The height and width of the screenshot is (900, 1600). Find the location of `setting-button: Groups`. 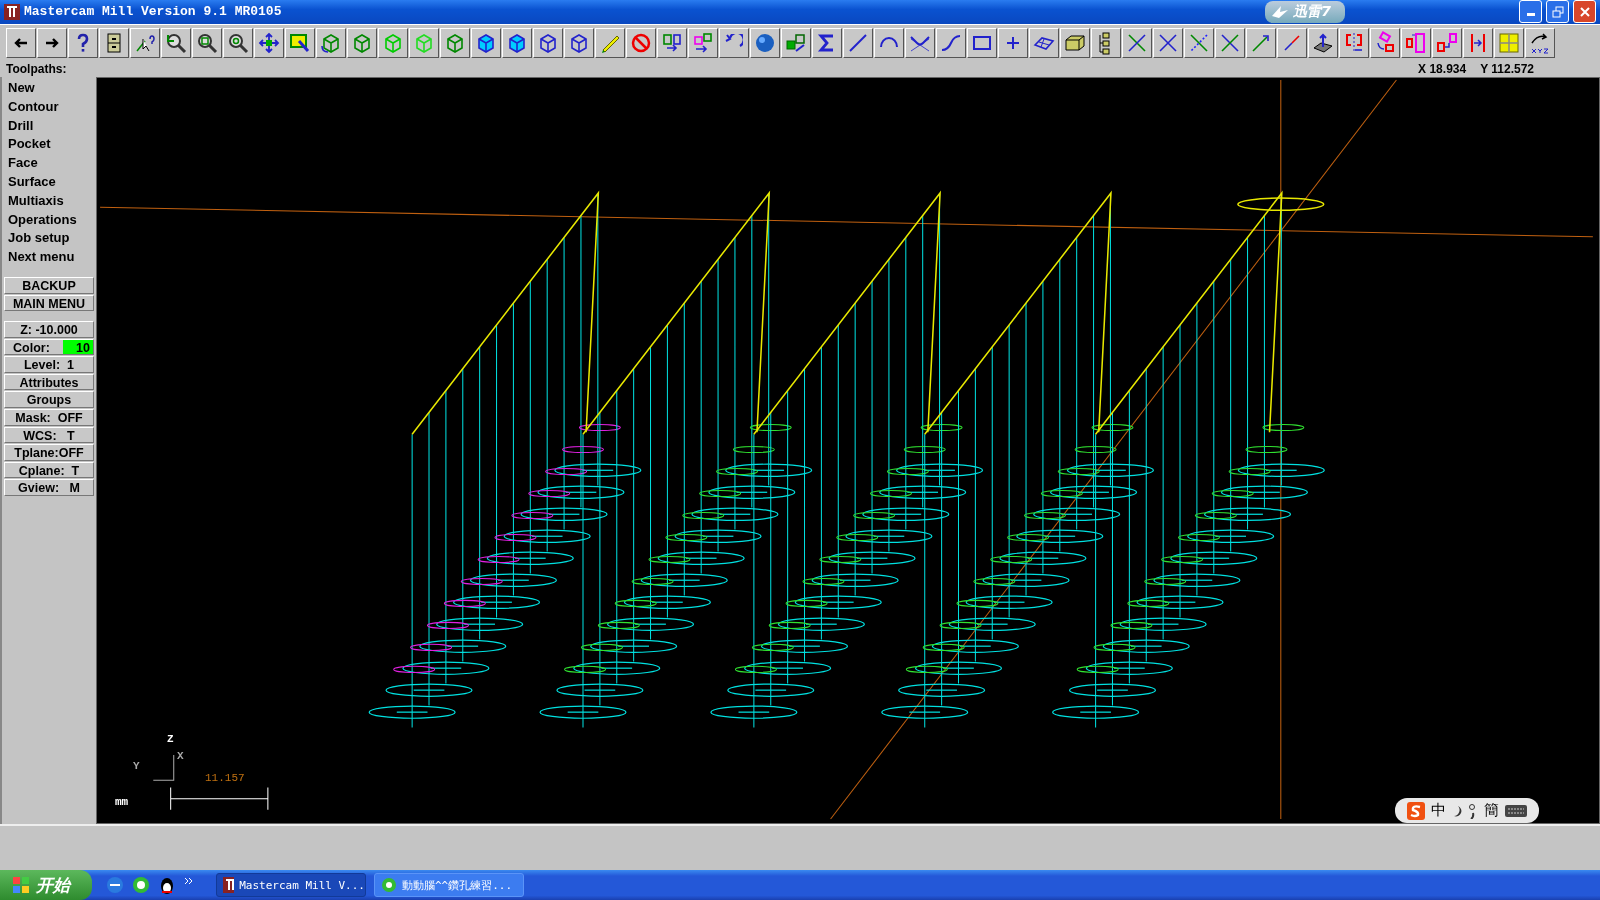

setting-button: Groups is located at coordinates (49, 400).